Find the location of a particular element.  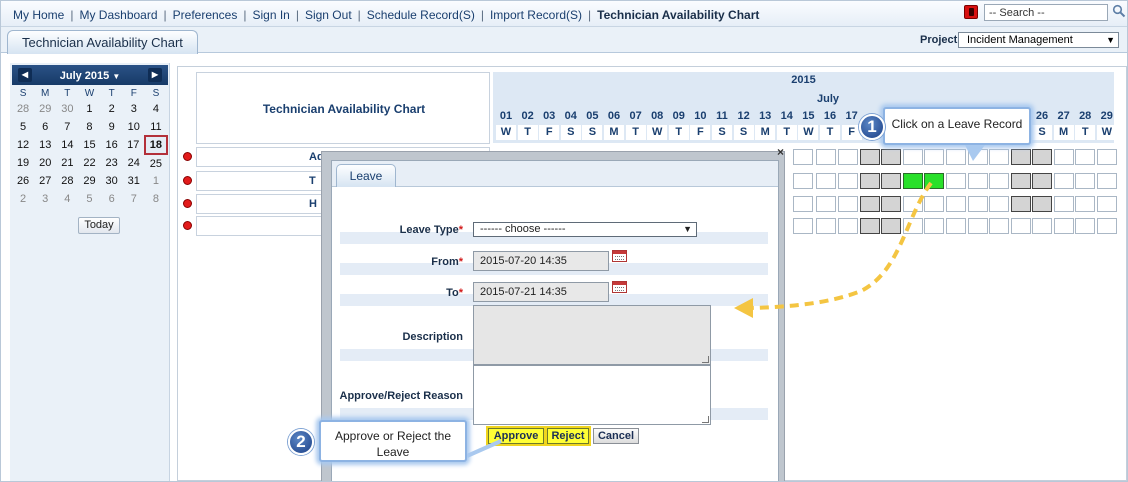

nav-schedule-records: Schedule Record(S) is located at coordinates (421, 15).